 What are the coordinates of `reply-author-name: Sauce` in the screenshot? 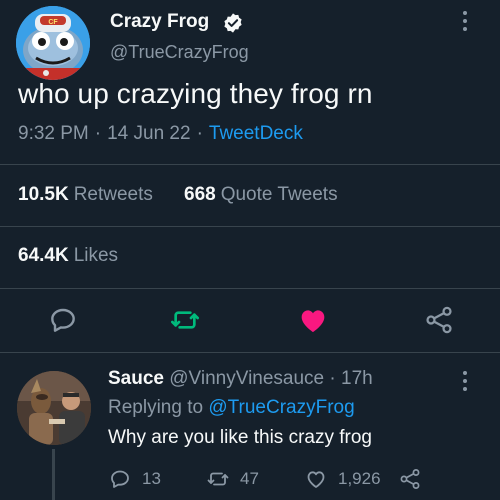 It's located at (136, 378).